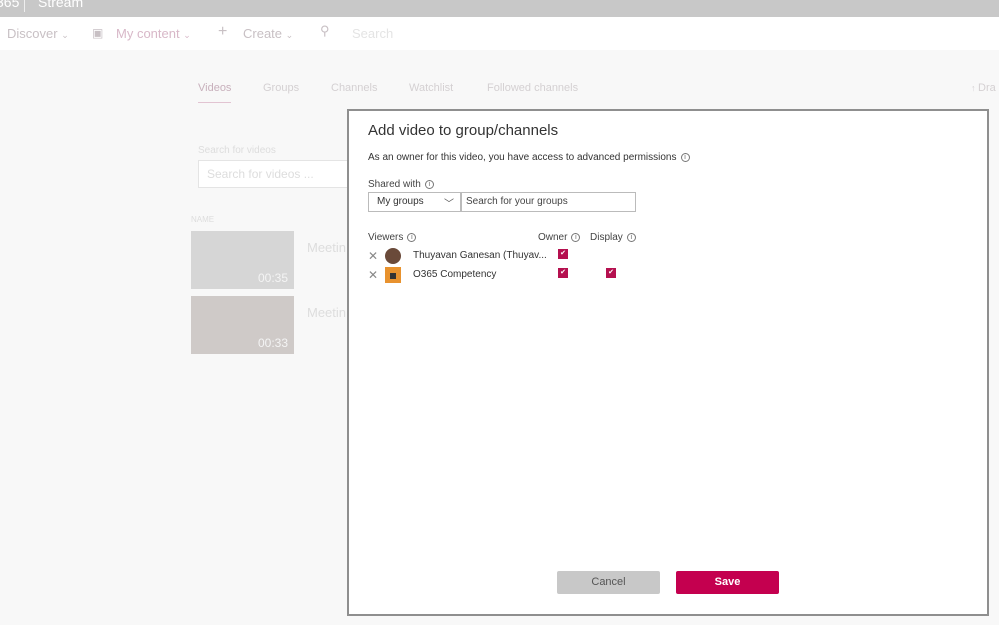  I want to click on user-avatar, so click(393, 256).